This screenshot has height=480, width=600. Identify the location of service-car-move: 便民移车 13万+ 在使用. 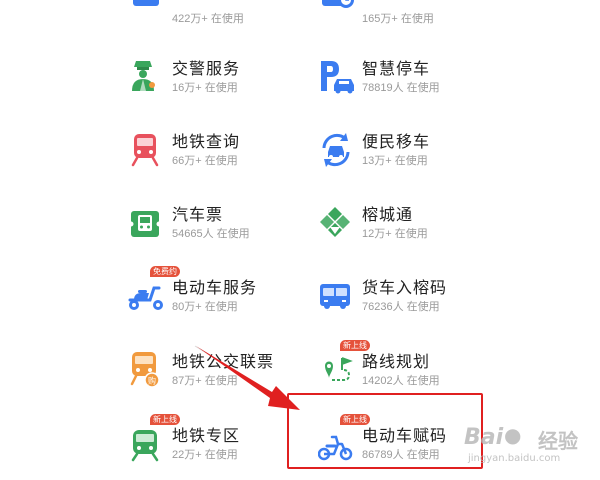
(448, 158).